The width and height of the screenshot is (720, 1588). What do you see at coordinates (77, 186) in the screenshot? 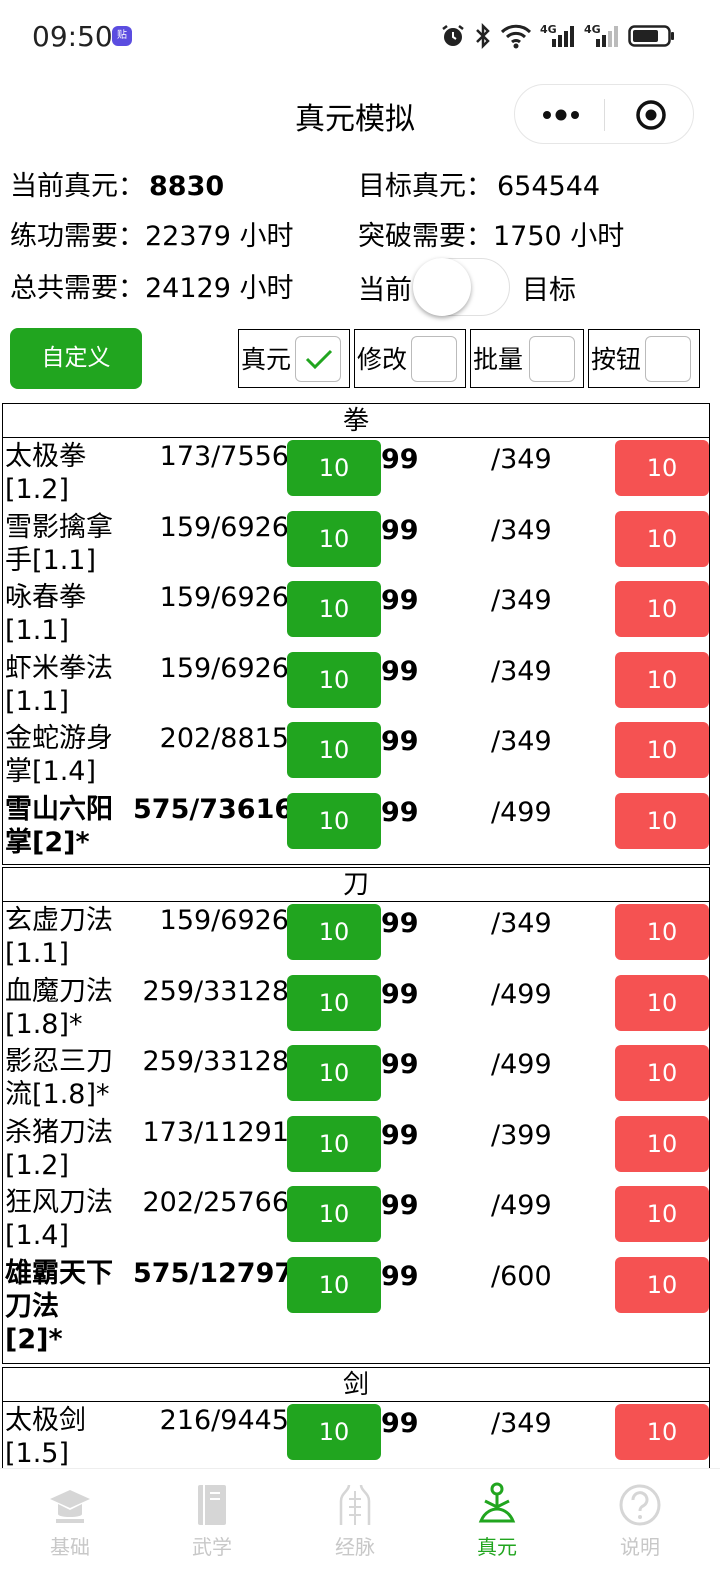
I see `current-zhenyuan-label: 当前真元：` at bounding box center [77, 186].